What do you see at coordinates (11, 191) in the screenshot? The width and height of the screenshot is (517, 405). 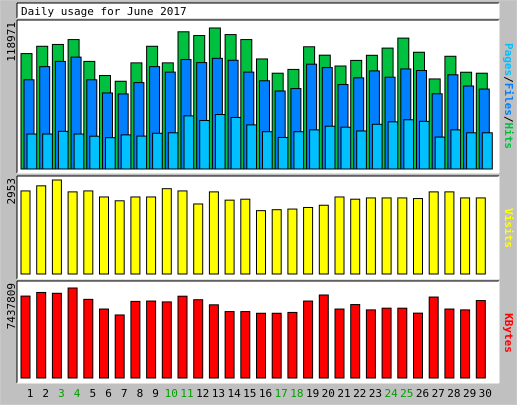 I see `visits-max-label: 2953` at bounding box center [11, 191].